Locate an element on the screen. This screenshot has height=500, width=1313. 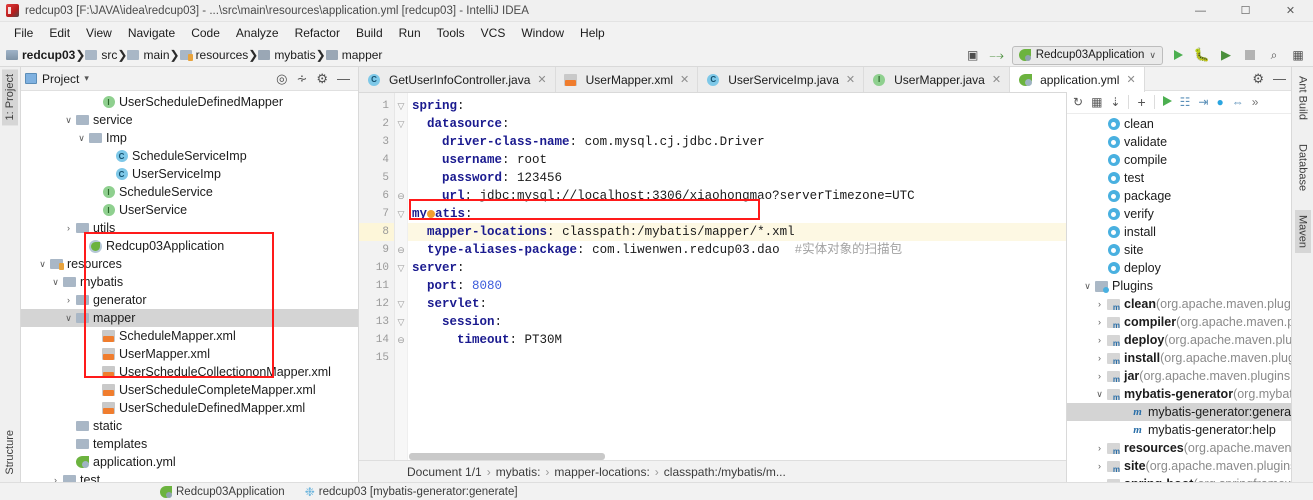
menu-edit: Edit is located at coordinates (59, 33).